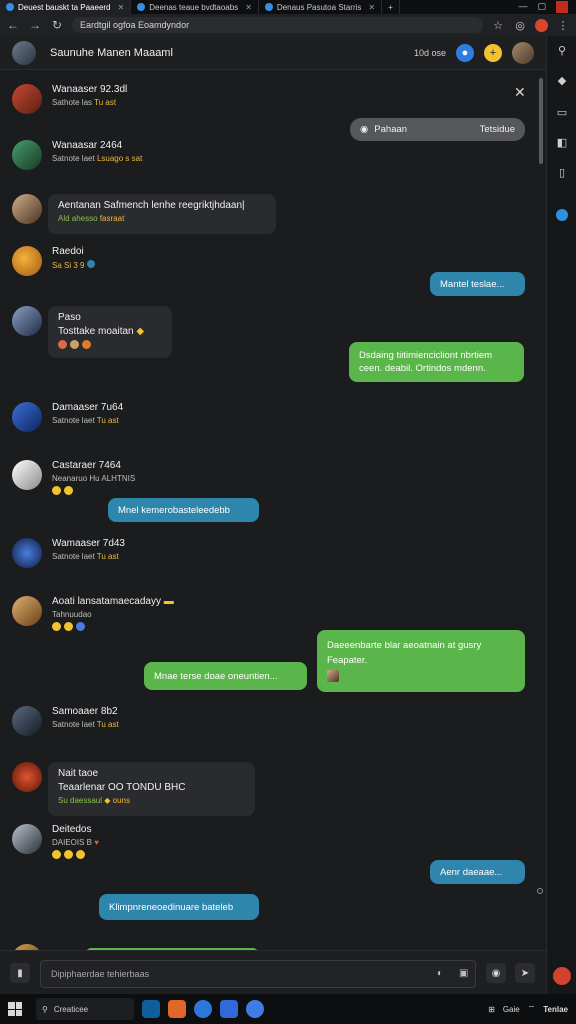 This screenshot has height=1024, width=576. I want to click on message-meta: Sathote las Tu ast, so click(84, 102).